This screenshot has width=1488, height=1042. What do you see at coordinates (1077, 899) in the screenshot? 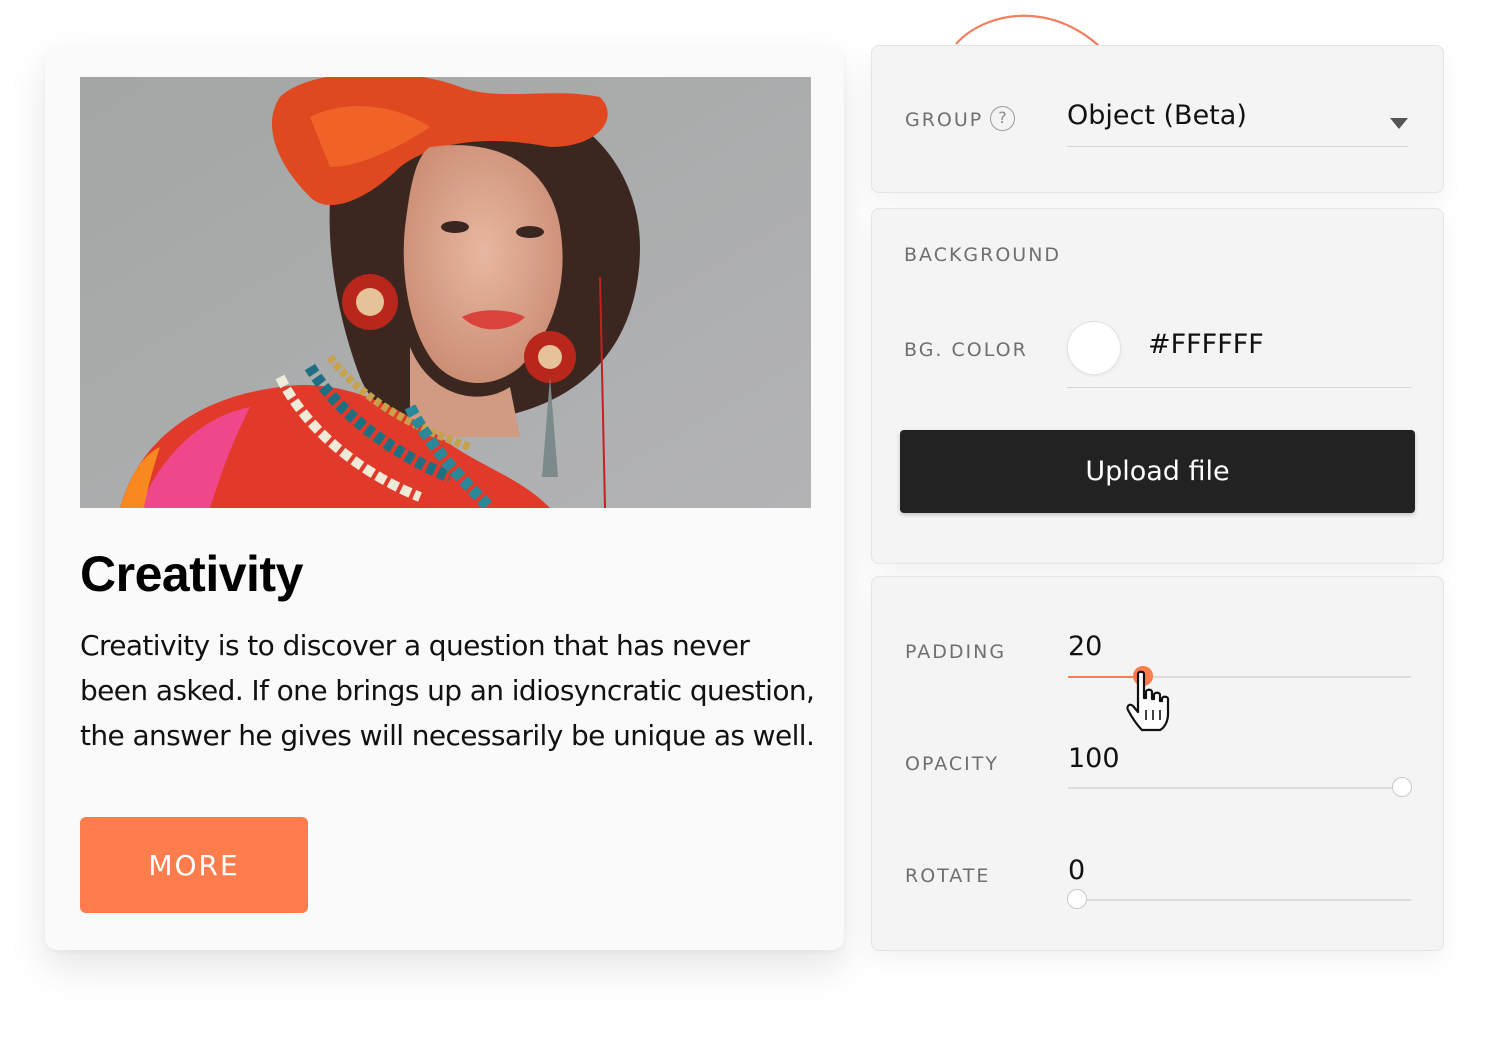
I see `rotate-slider-thumb` at bounding box center [1077, 899].